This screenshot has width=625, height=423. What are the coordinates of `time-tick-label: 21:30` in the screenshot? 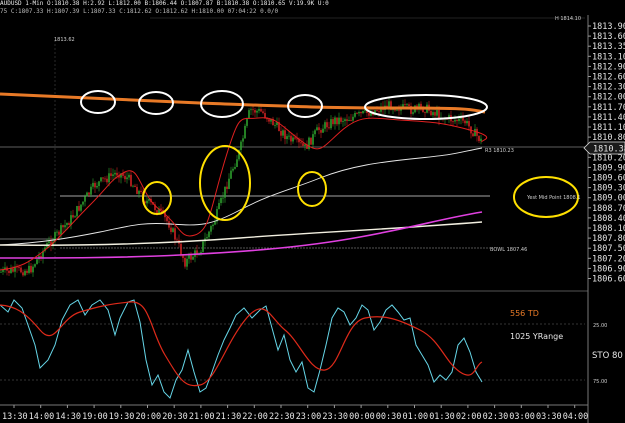 It's located at (229, 417).